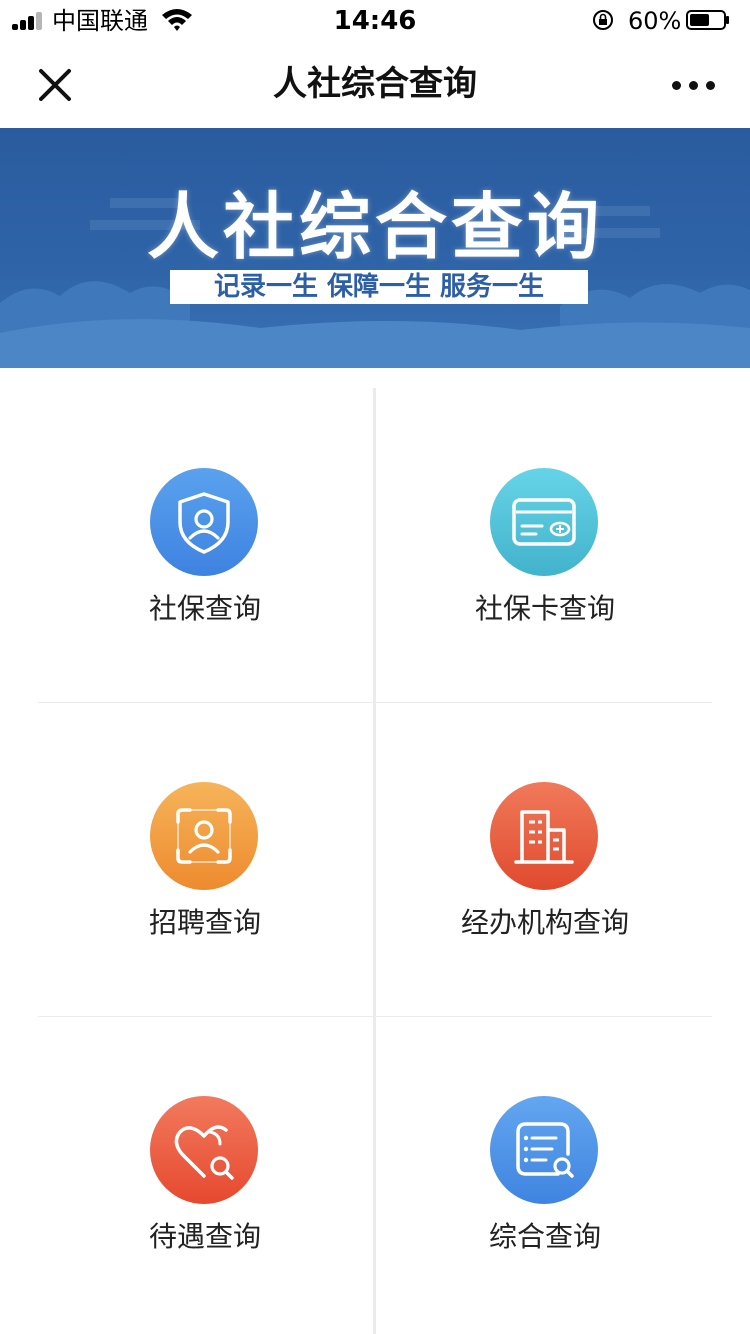 Image resolution: width=750 pixels, height=1334 pixels. Describe the element at coordinates (707, 20) in the screenshot. I see `battery-icon` at that location.